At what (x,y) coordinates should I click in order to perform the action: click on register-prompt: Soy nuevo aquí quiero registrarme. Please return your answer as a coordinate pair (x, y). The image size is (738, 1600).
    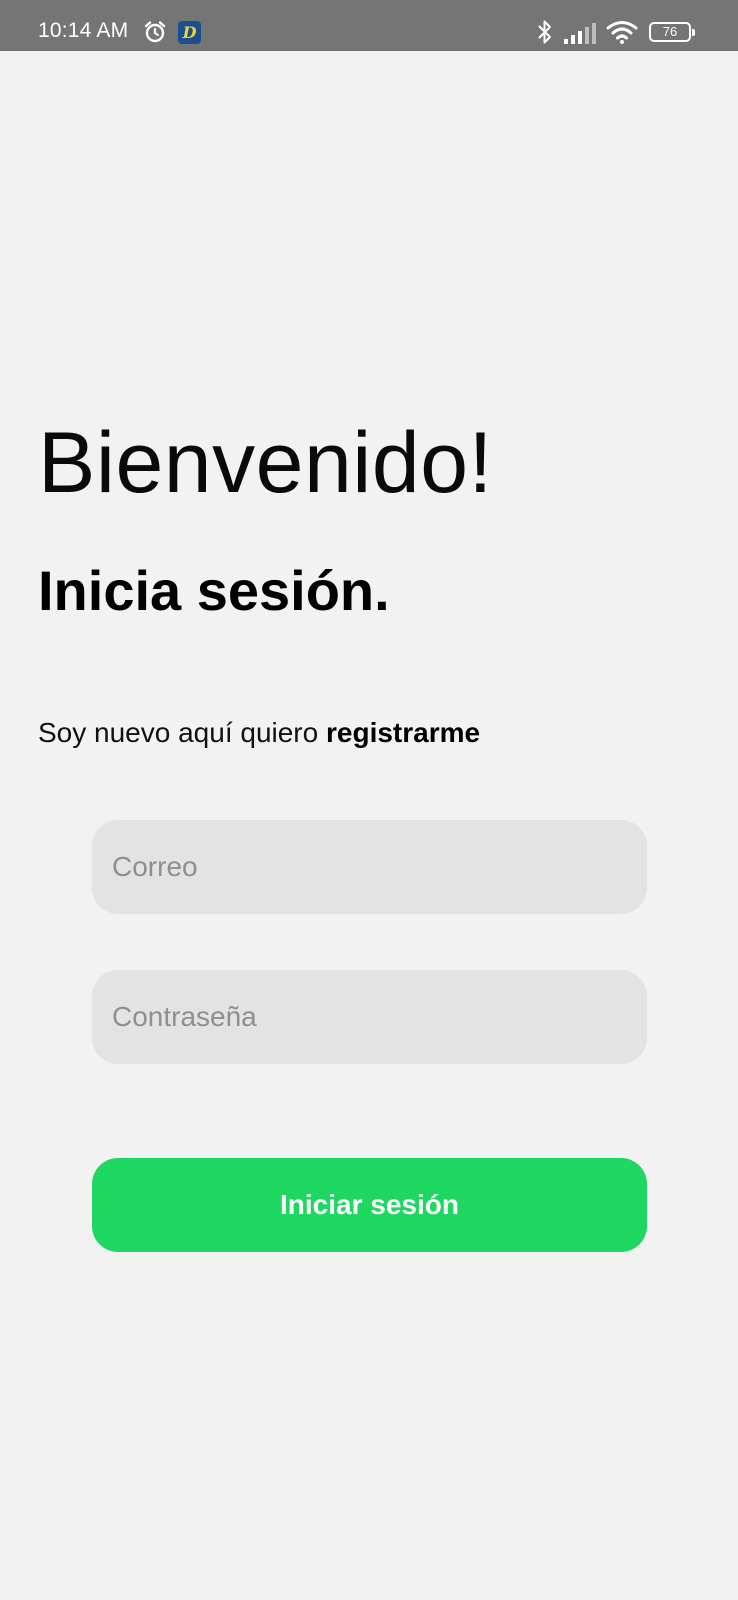
    Looking at the image, I should click on (259, 733).